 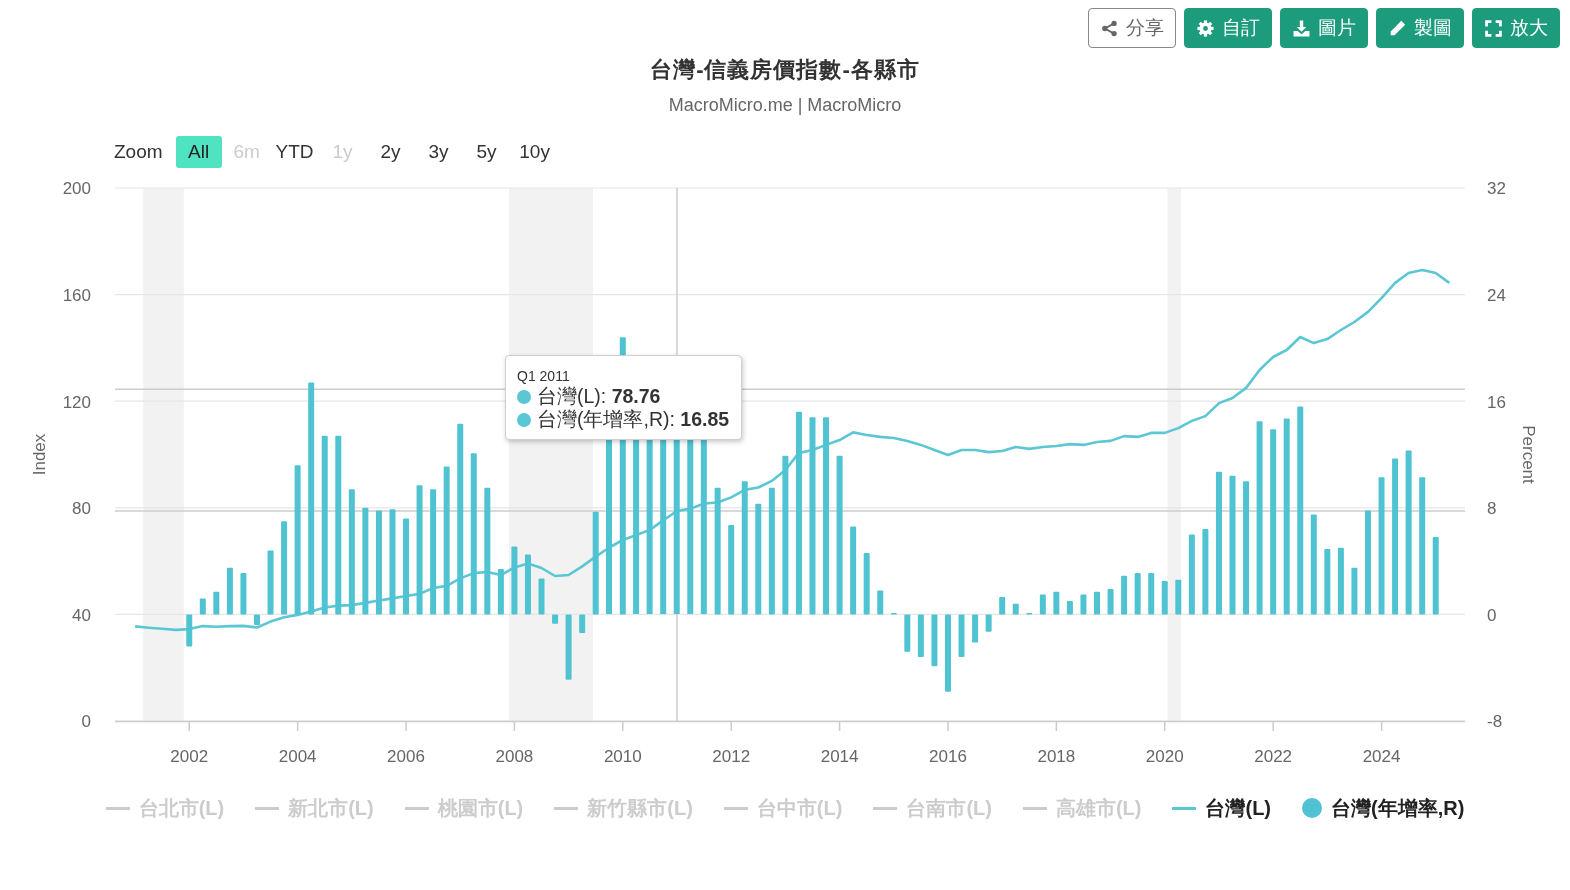 What do you see at coordinates (1205, 28) in the screenshot?
I see `gear-icon` at bounding box center [1205, 28].